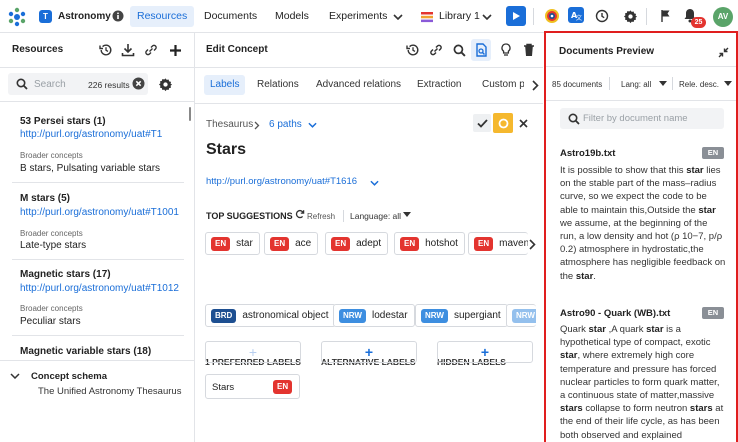  Describe the element at coordinates (523, 123) in the screenshot. I see `reject-close-icon` at that location.